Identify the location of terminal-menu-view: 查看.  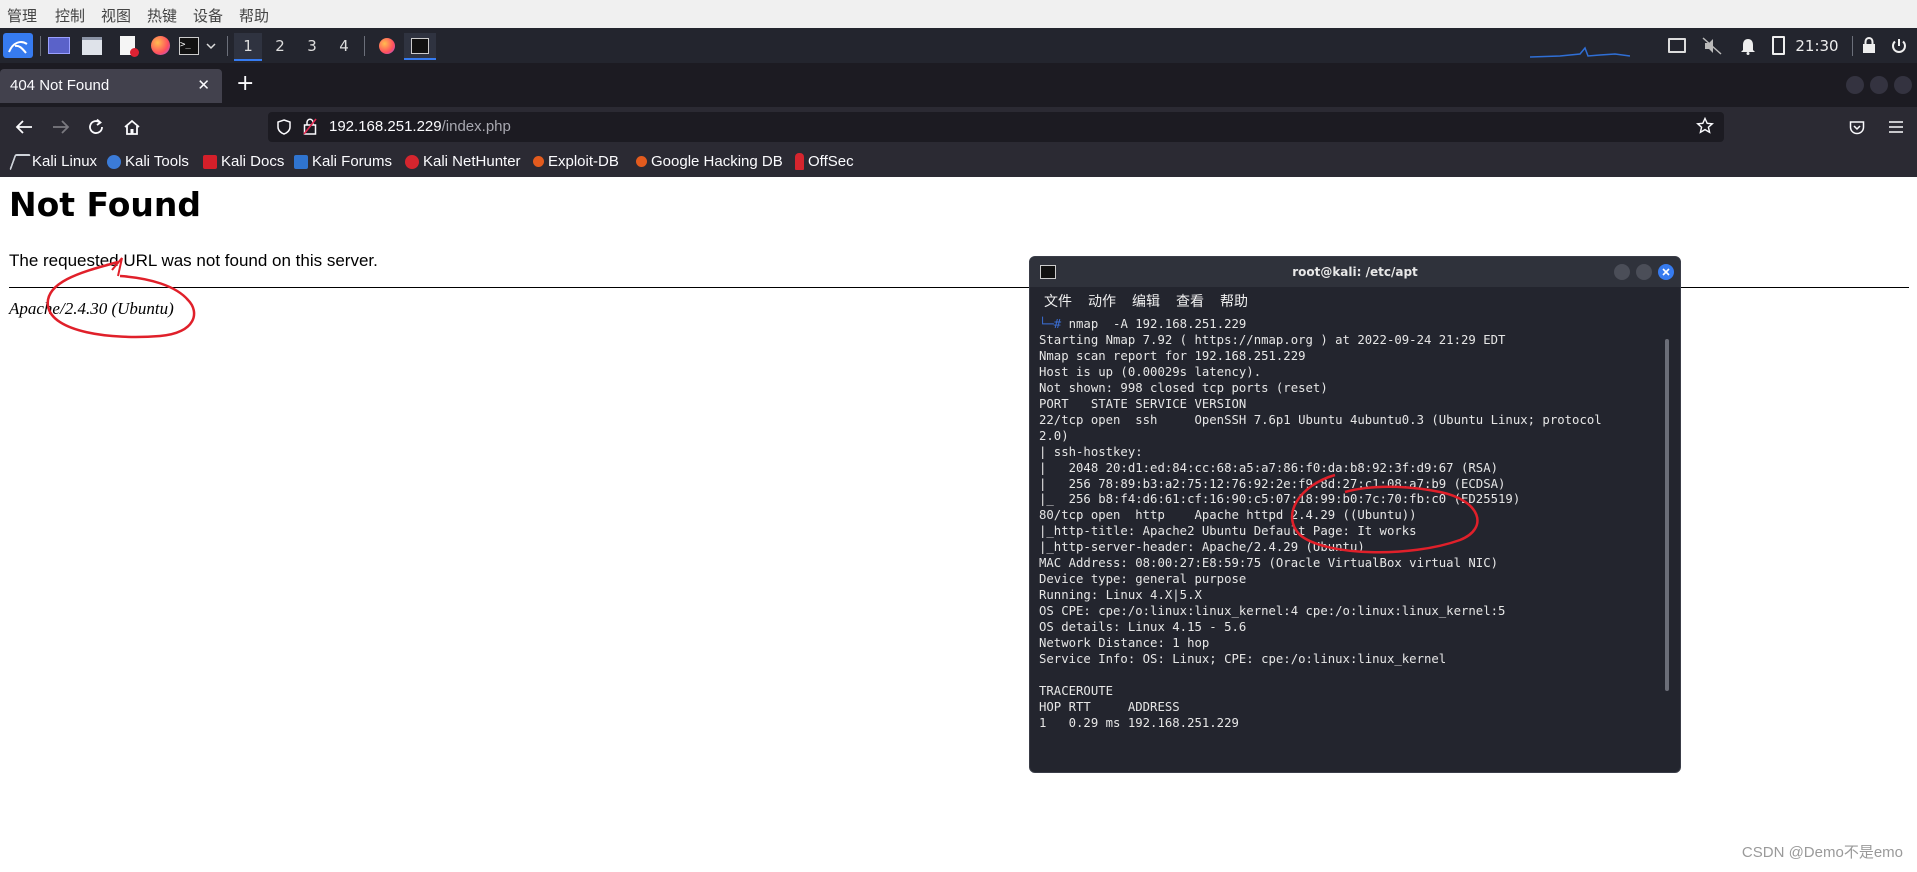
(1190, 301).